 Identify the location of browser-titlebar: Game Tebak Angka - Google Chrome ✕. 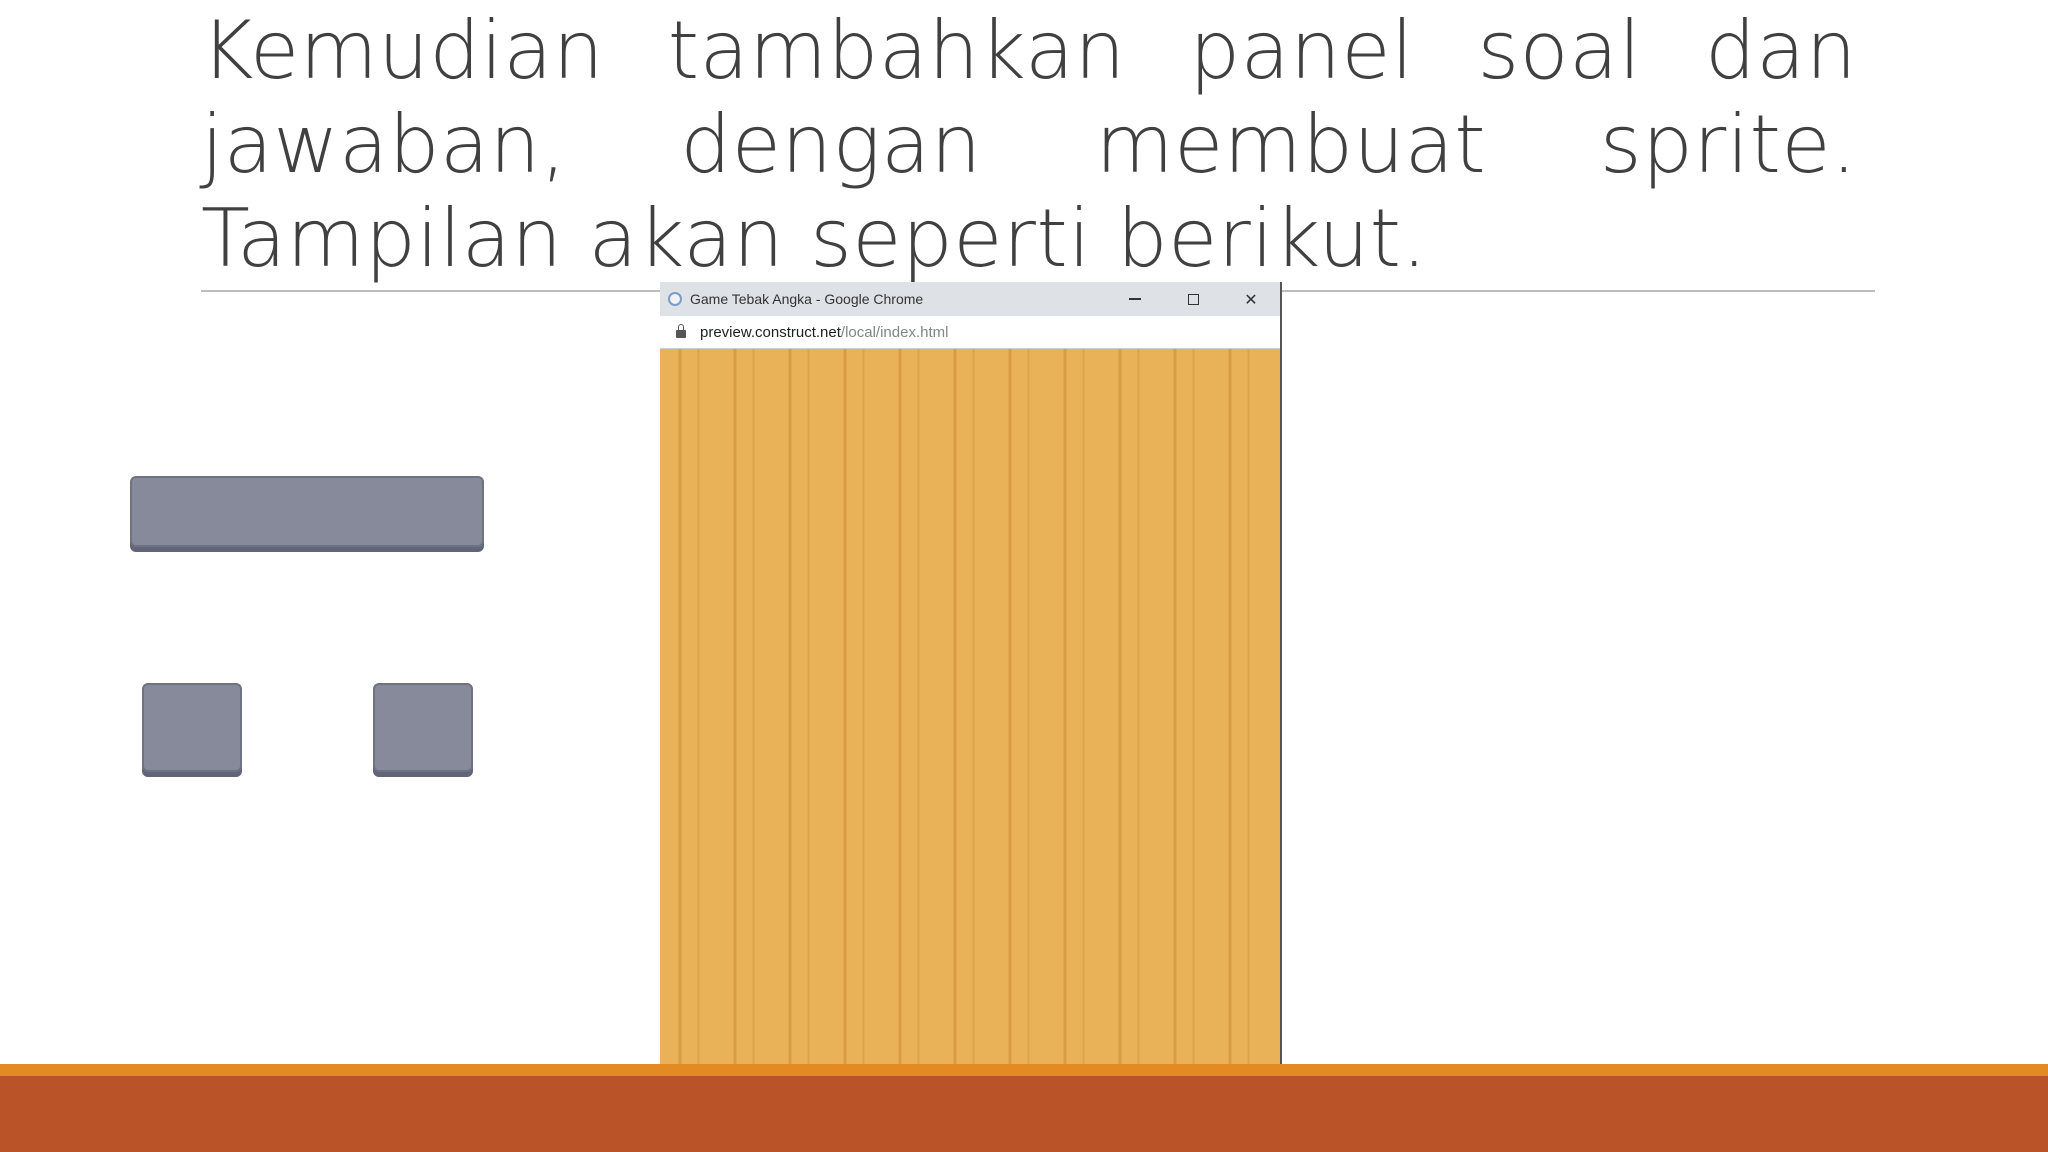
(970, 299).